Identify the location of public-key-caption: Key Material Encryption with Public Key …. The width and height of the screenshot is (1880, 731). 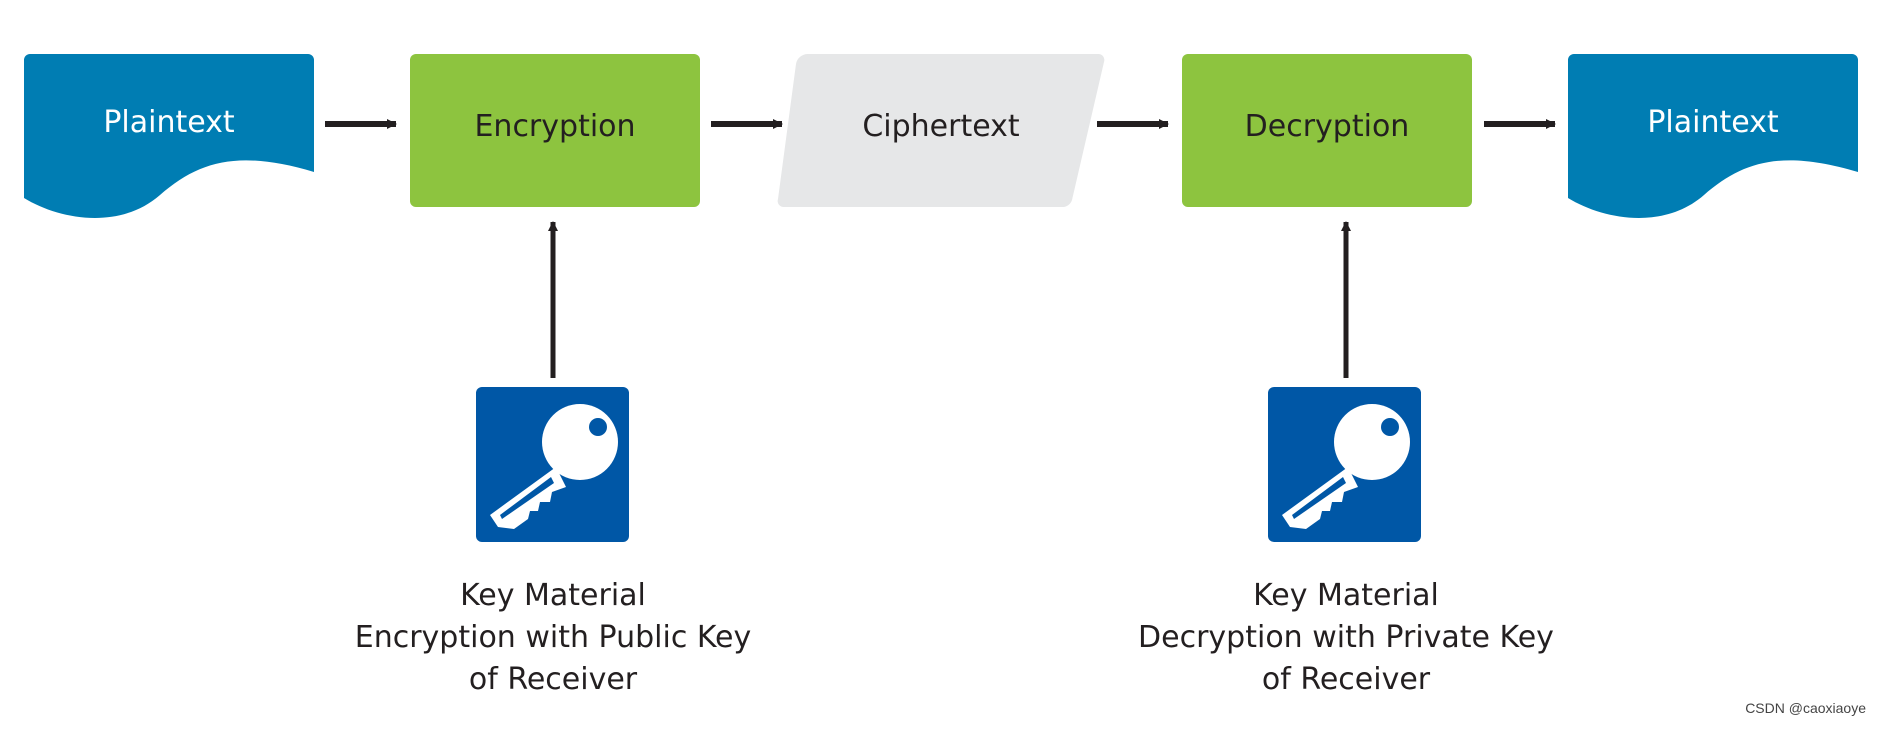
(553, 638).